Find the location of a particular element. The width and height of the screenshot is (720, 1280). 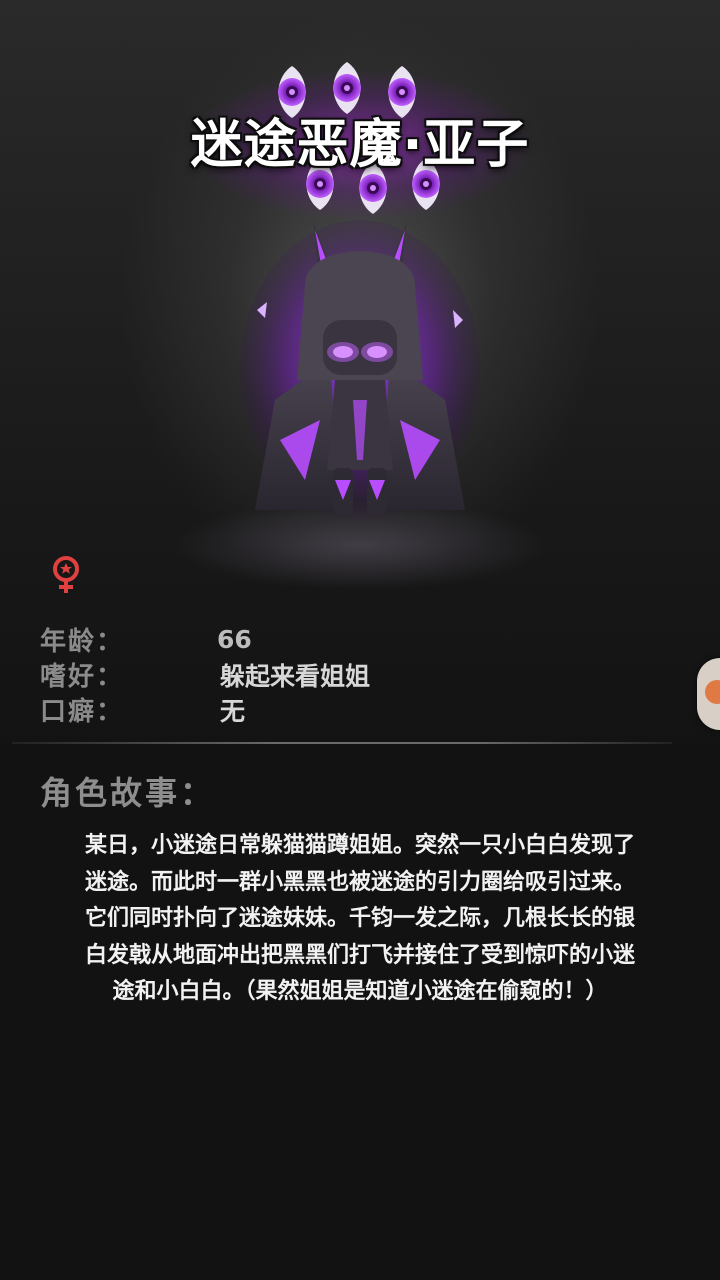

info-label: 年龄： is located at coordinates (82, 642).